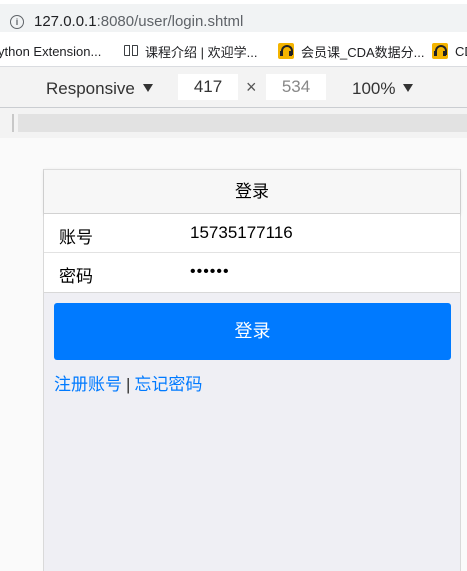 This screenshot has width=467, height=571. I want to click on url-field: i 127.0.0.1:8080/user/login.shtml, so click(233, 18).